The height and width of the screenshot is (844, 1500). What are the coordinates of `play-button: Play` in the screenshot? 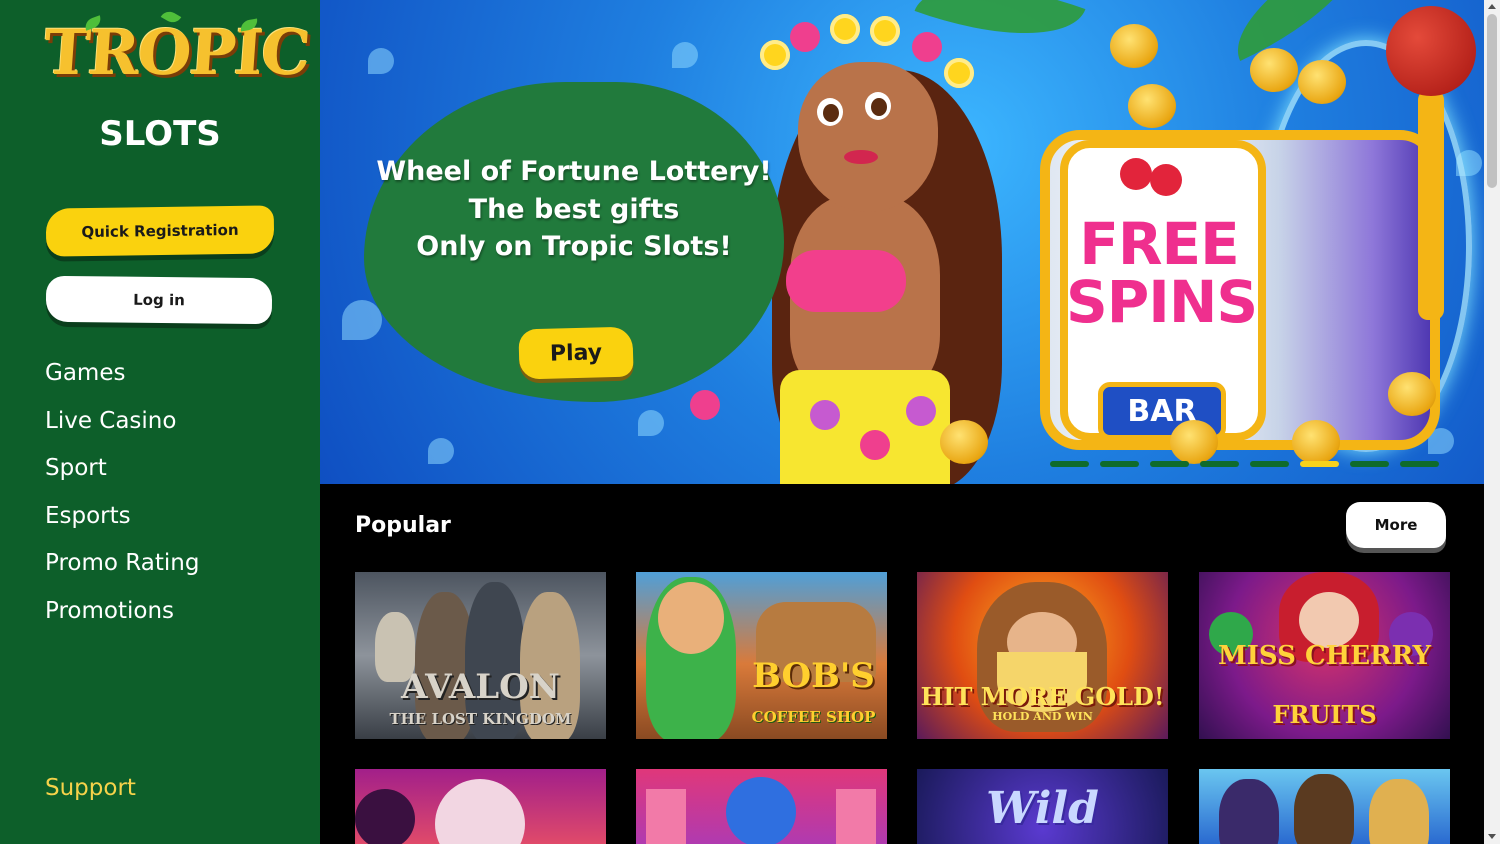 It's located at (576, 353).